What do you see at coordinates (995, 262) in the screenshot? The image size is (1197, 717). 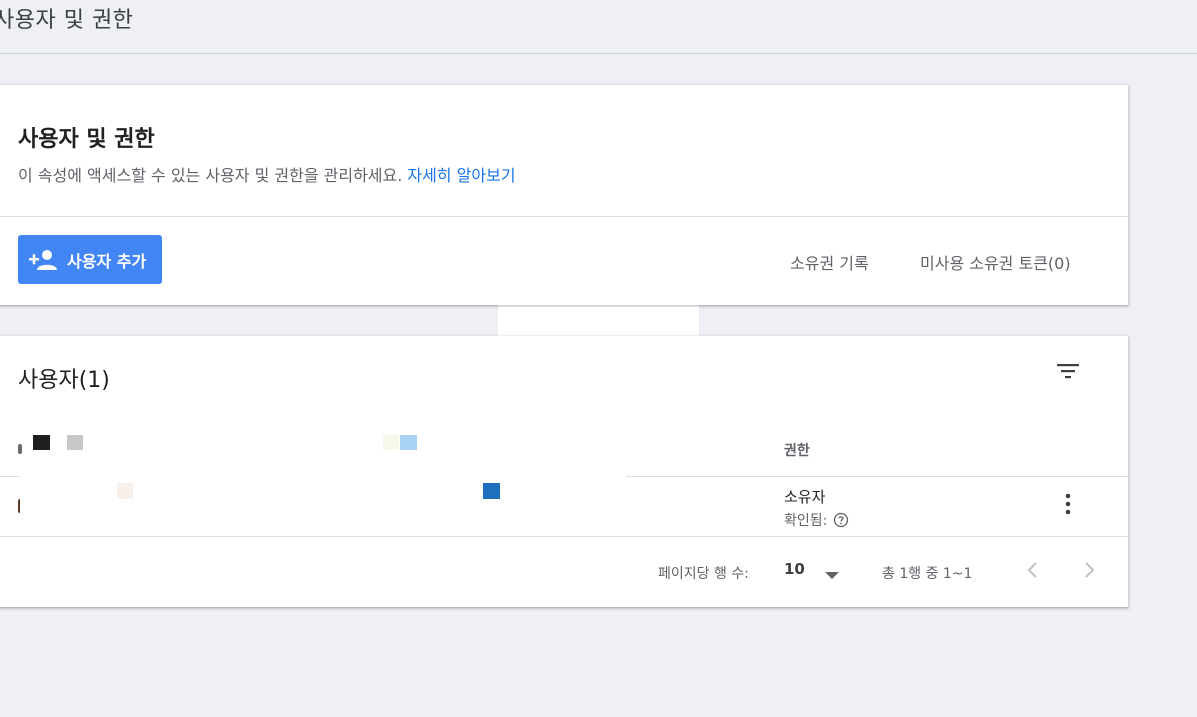 I see `unused-ownership-tokens-button: 미사용 소유권 토큰(0)` at bounding box center [995, 262].